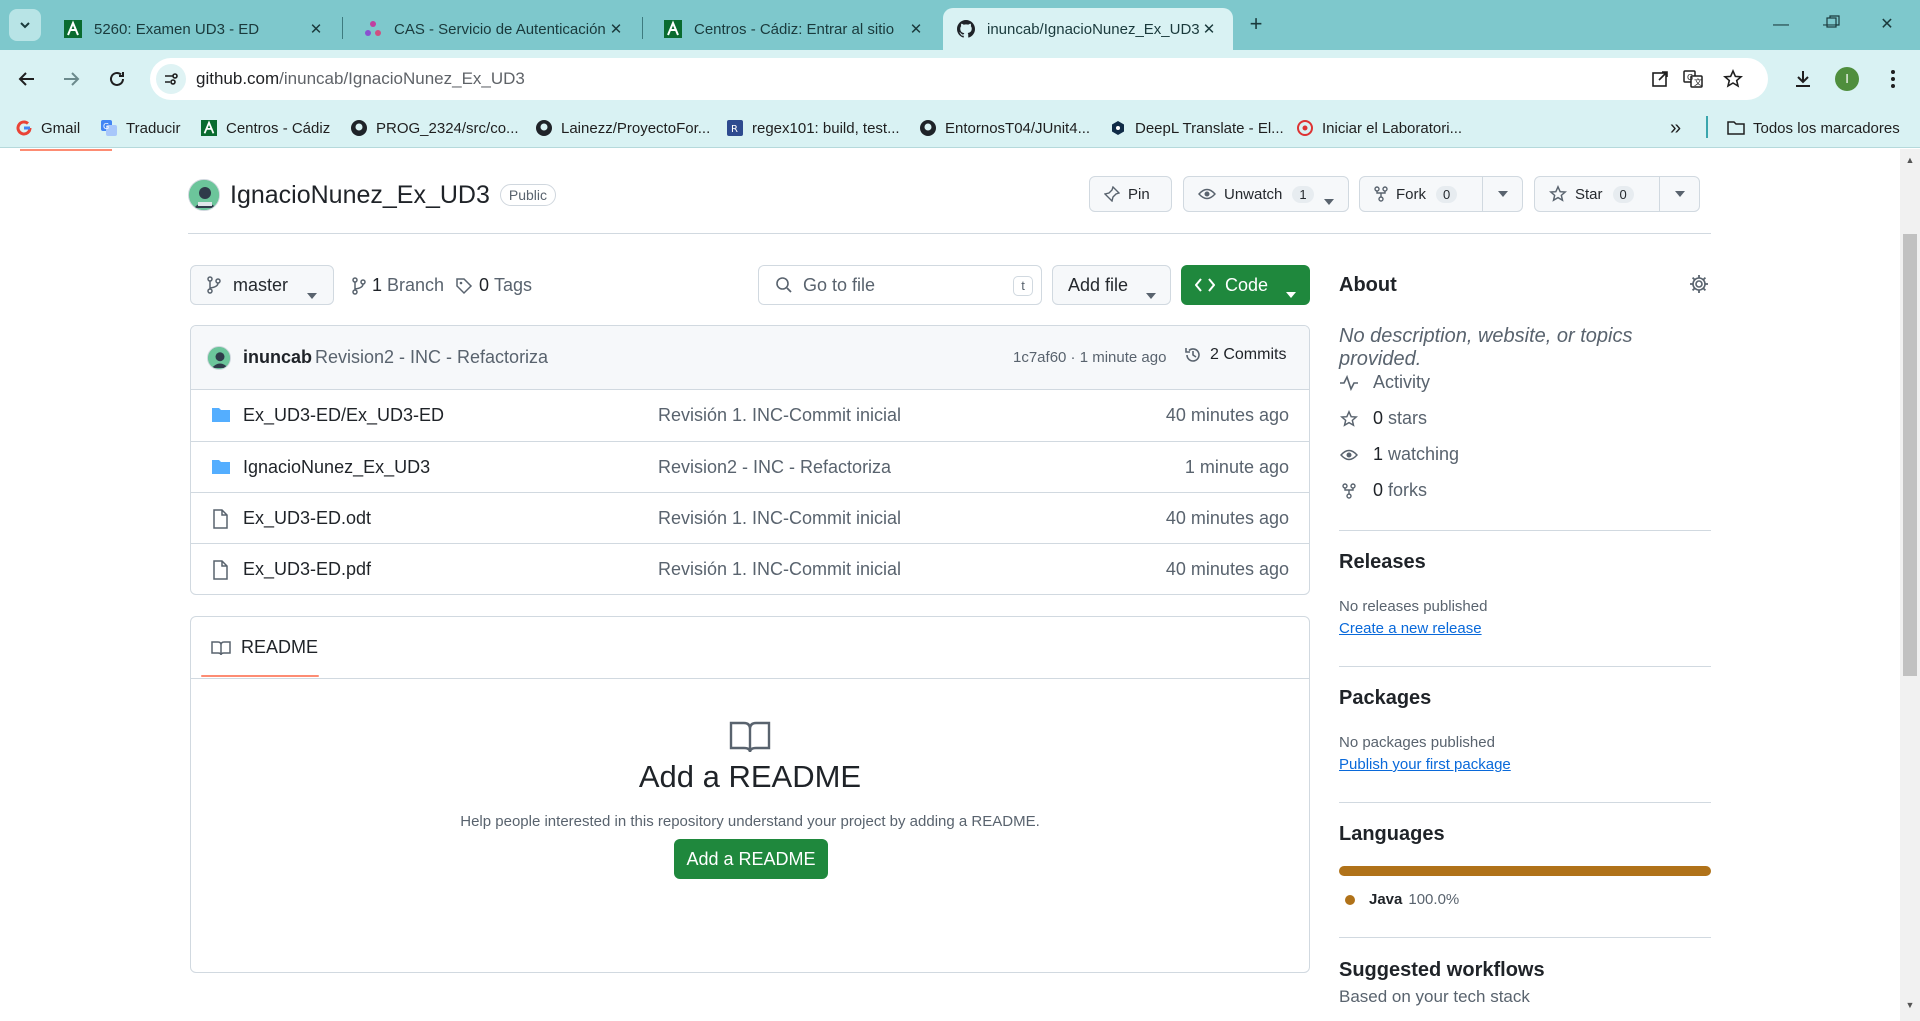 The image size is (1920, 1021). I want to click on readme-tab: README, so click(264, 647).